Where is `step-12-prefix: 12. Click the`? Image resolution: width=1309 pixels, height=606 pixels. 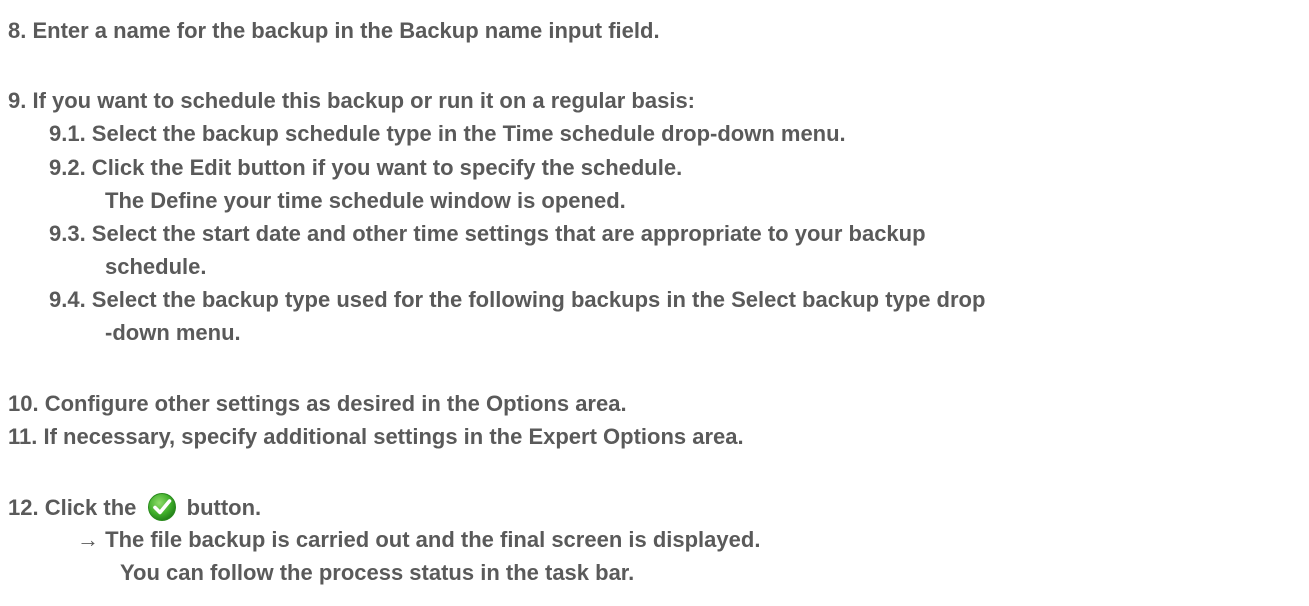 step-12-prefix: 12. Click the is located at coordinates (72, 507).